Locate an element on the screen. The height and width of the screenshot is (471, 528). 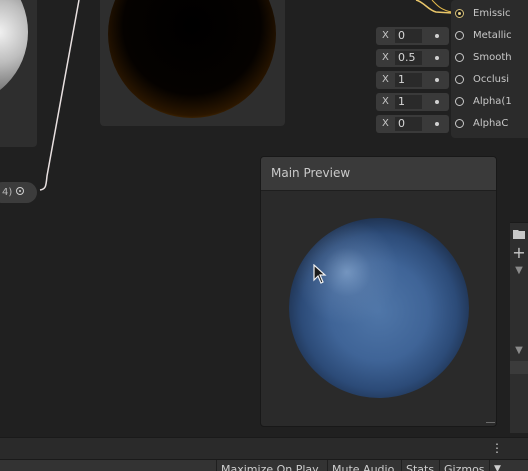
selected-row-band is located at coordinates (519, 367).